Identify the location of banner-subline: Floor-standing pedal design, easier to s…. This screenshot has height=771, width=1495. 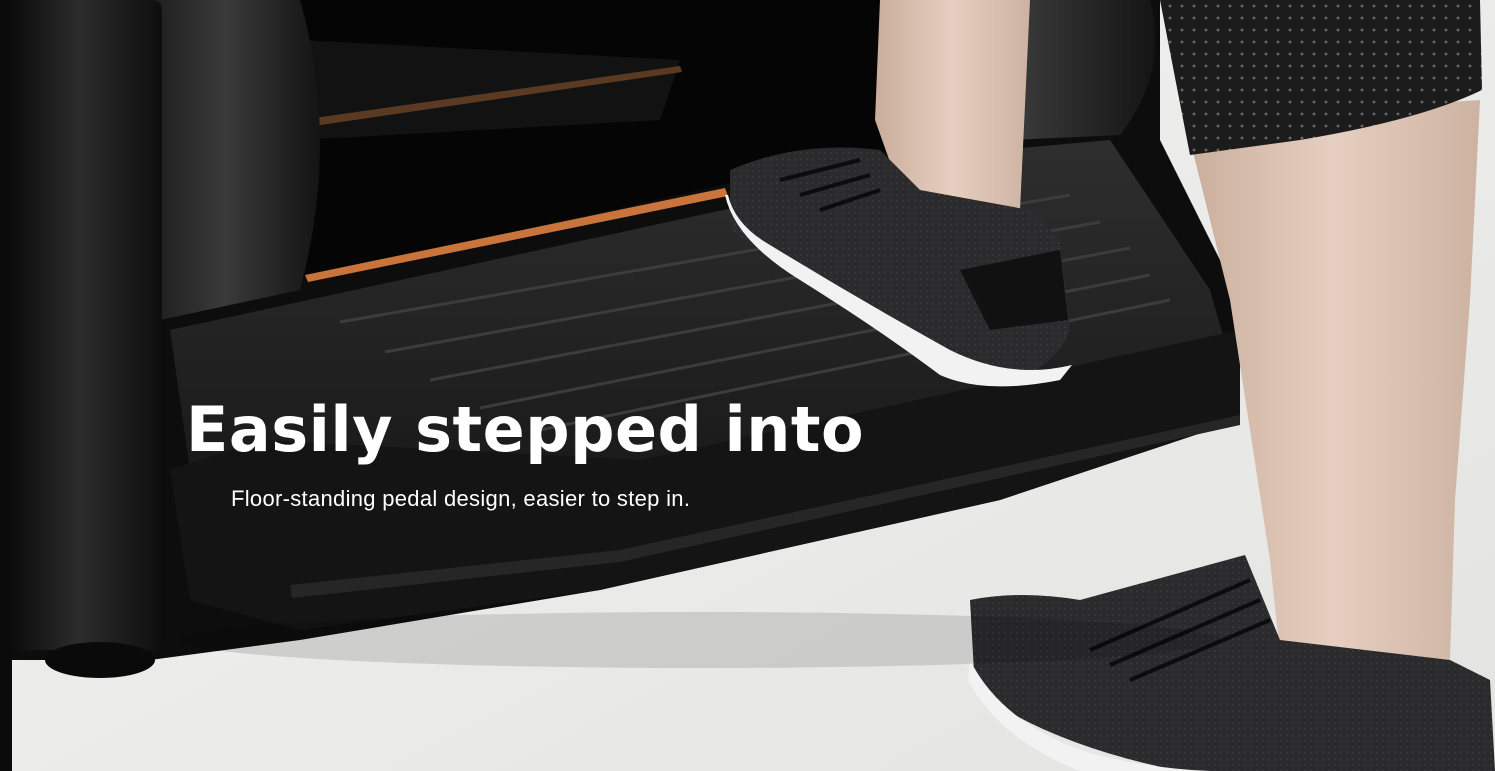
(461, 498).